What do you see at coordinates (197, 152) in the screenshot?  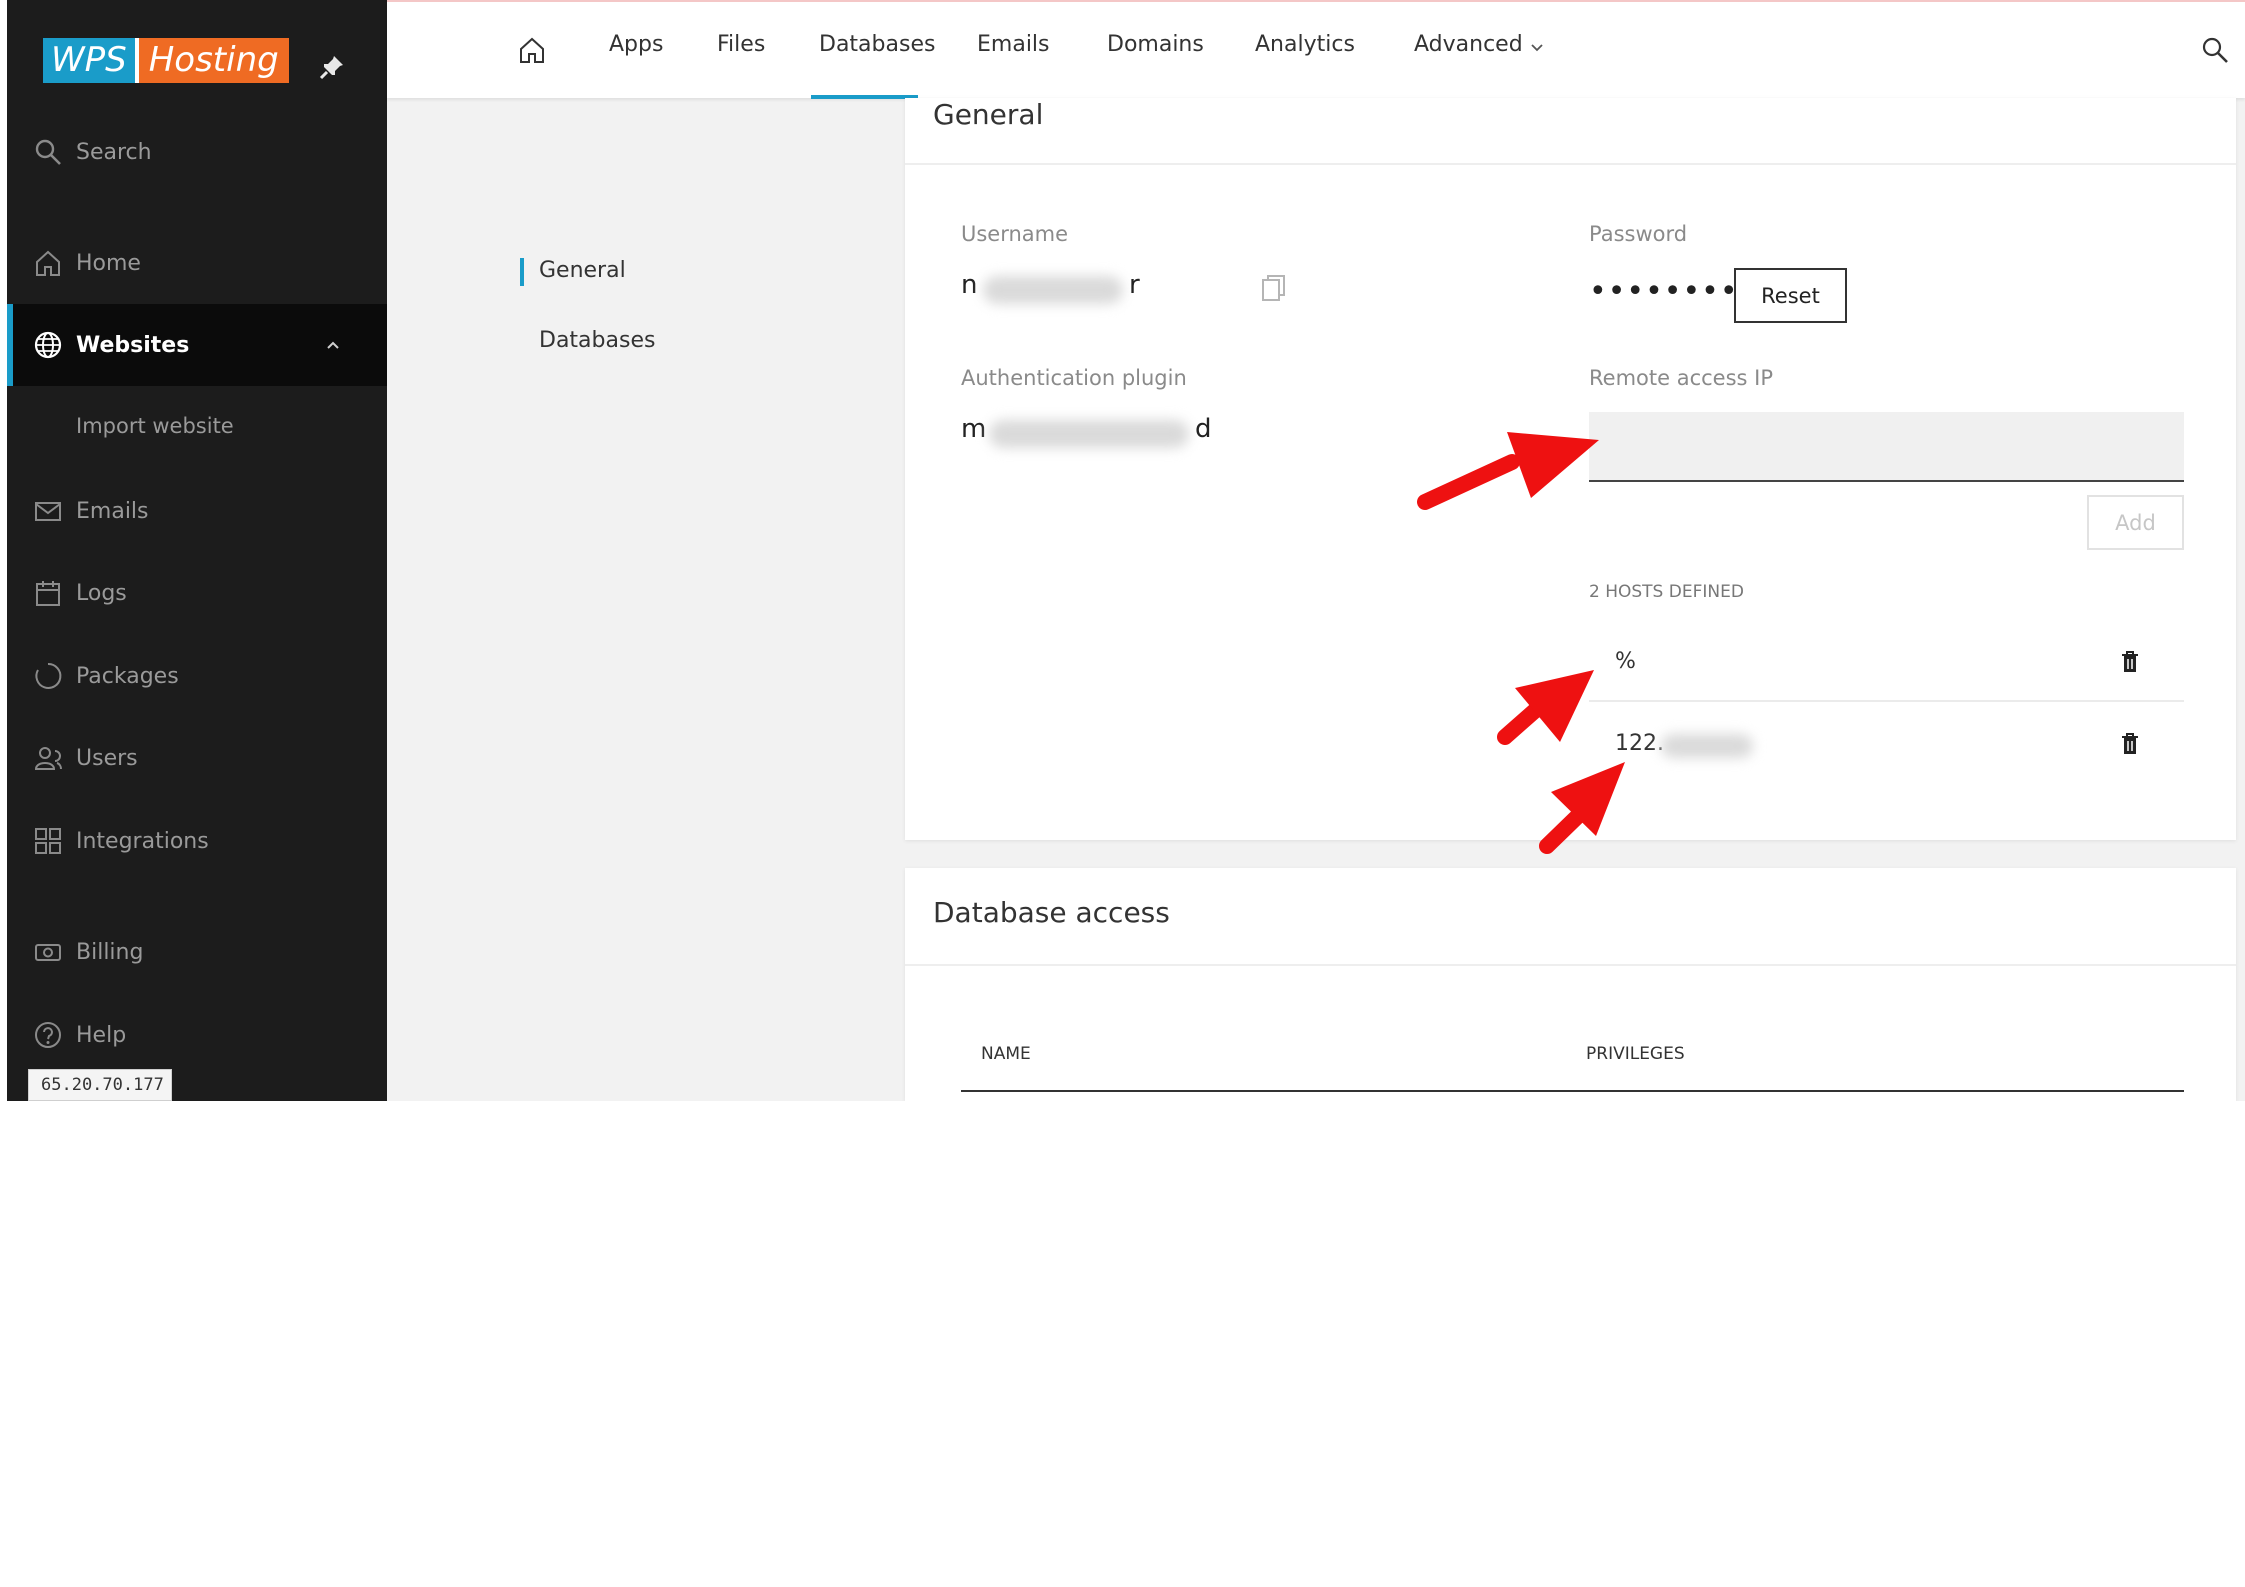 I see `sidebar-search: Search` at bounding box center [197, 152].